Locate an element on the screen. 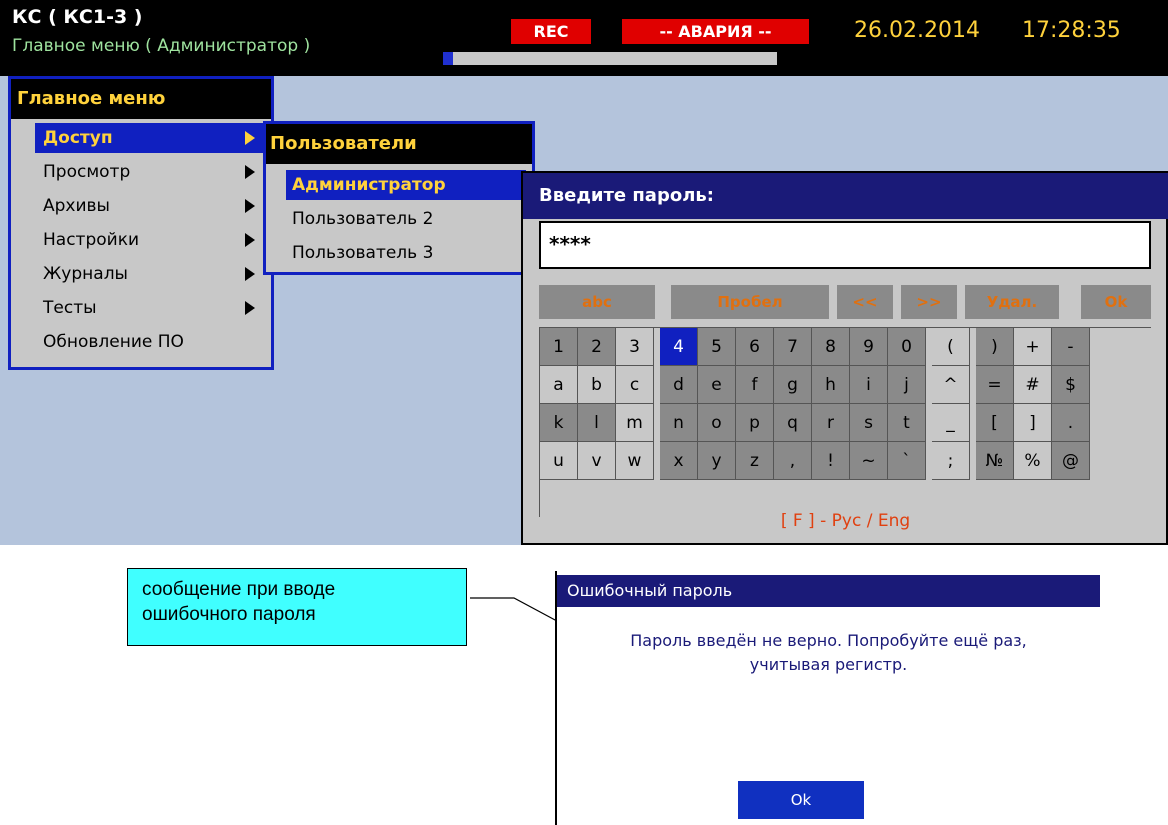 The height and width of the screenshot is (825, 1168). annotation-callout: сообщение при вводе ошибочного пароля is located at coordinates (297, 607).